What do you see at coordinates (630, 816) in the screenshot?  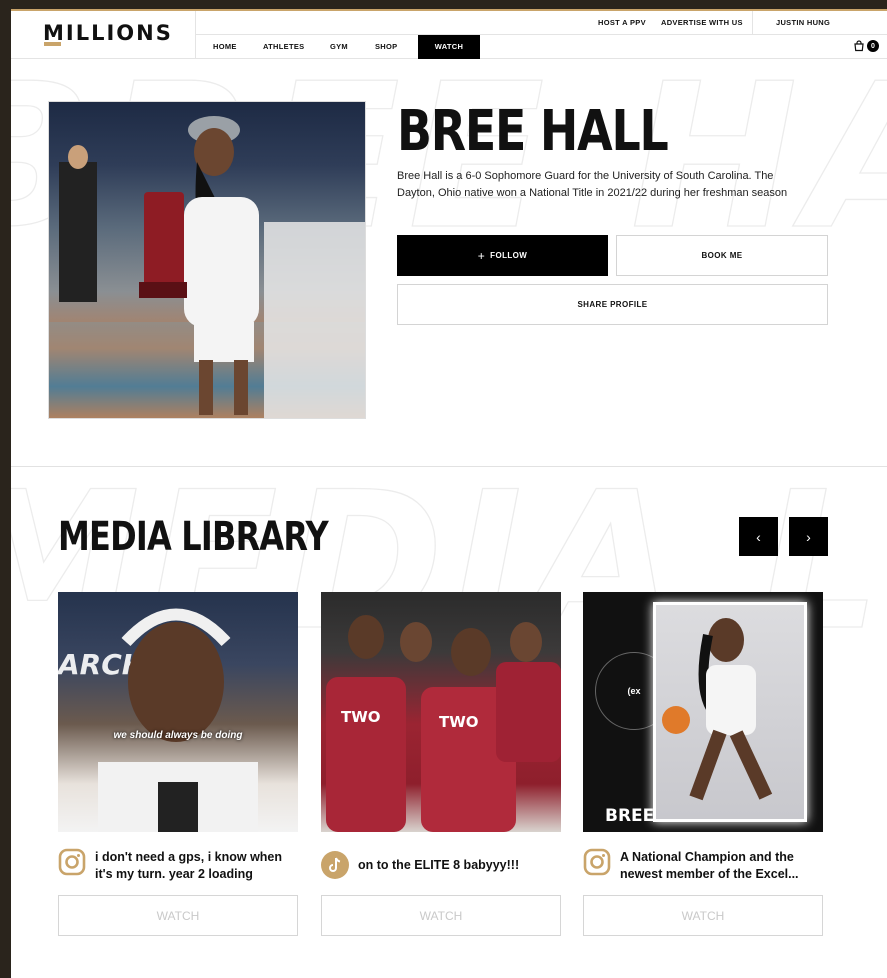 I see `thumbnail-label: BREE` at bounding box center [630, 816].